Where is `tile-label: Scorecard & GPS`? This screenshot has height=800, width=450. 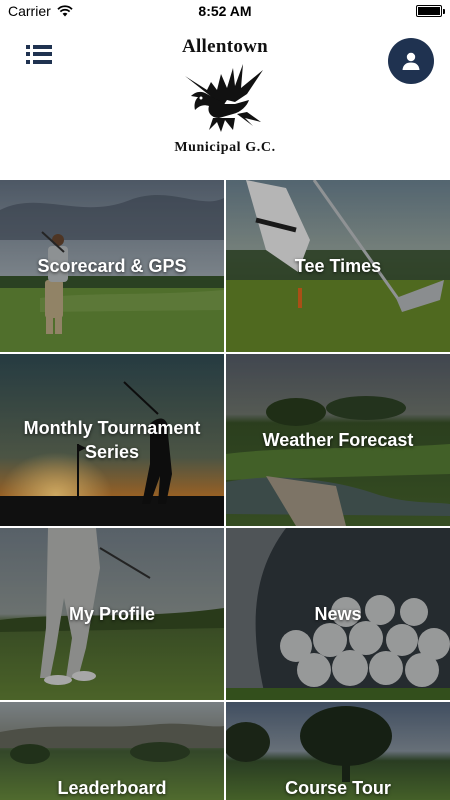
tile-label: Scorecard & GPS is located at coordinates (112, 266).